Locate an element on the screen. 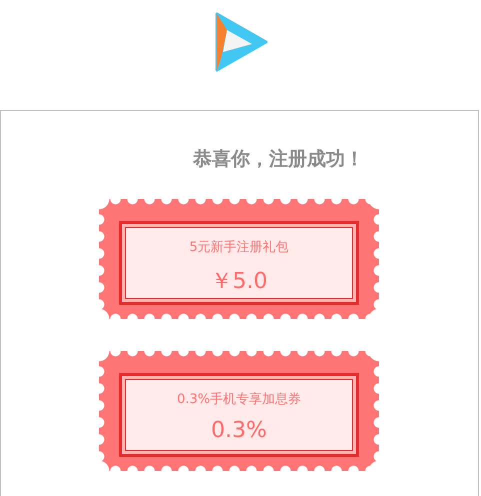  coupon-value: 0.3% is located at coordinates (239, 430).